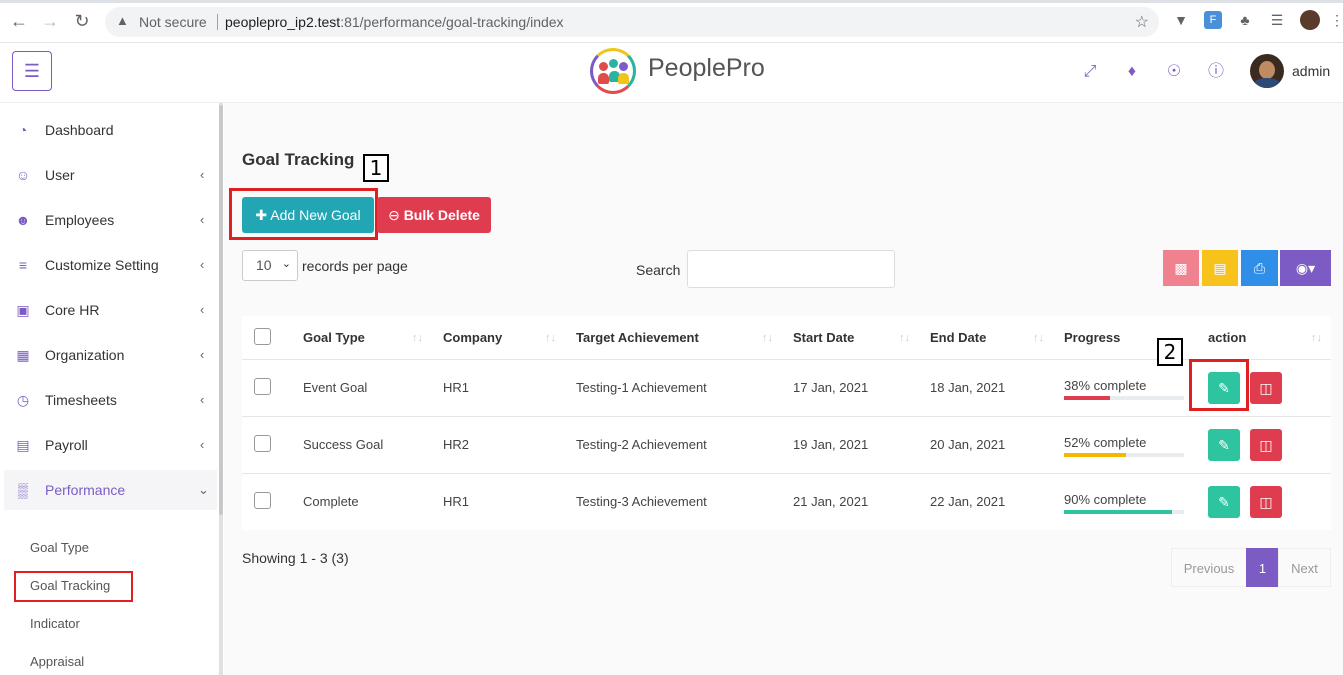 The height and width of the screenshot is (675, 1343). What do you see at coordinates (122, 20) in the screenshot?
I see `warning-icon: ▲` at bounding box center [122, 20].